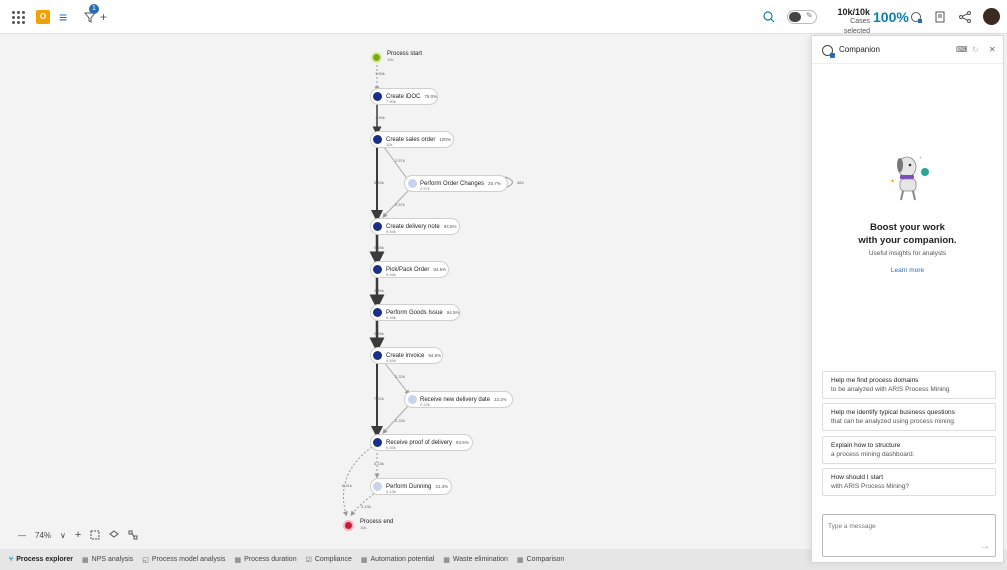 This screenshot has height=570, width=1007. Describe the element at coordinates (795, 17) in the screenshot. I see `eye-icon` at that location.